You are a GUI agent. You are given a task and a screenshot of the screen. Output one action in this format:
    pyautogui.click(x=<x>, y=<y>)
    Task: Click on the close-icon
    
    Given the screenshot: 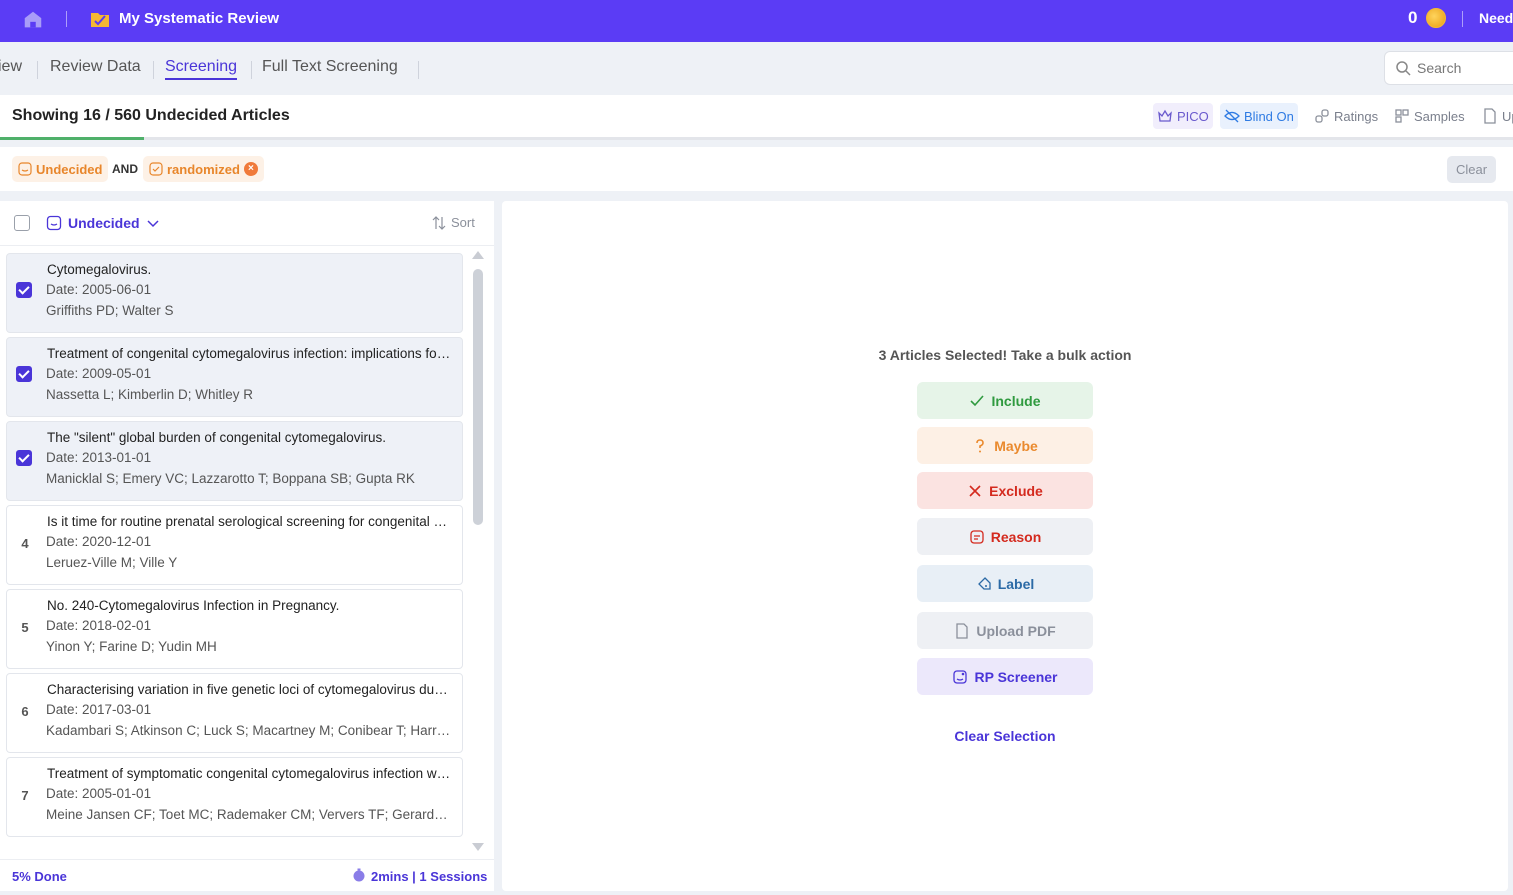 What is the action you would take?
    pyautogui.click(x=975, y=490)
    